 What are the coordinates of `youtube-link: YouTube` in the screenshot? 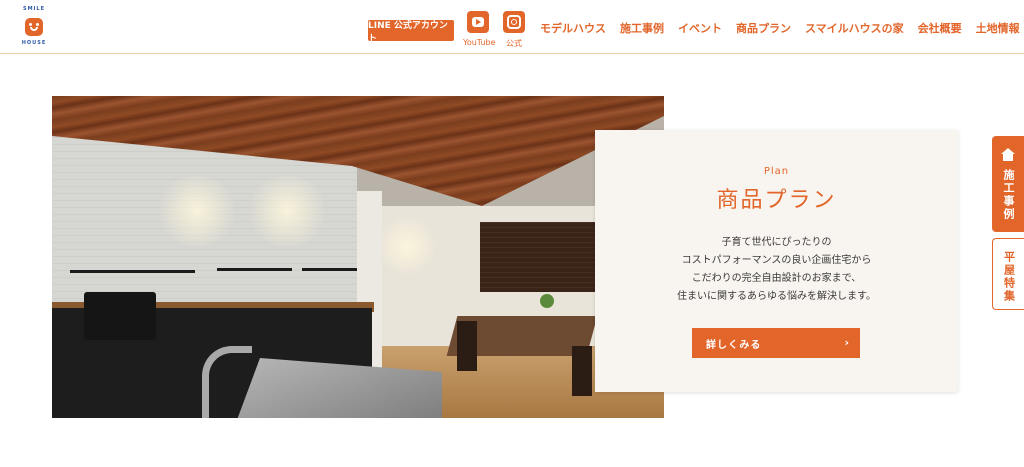 It's located at (479, 29).